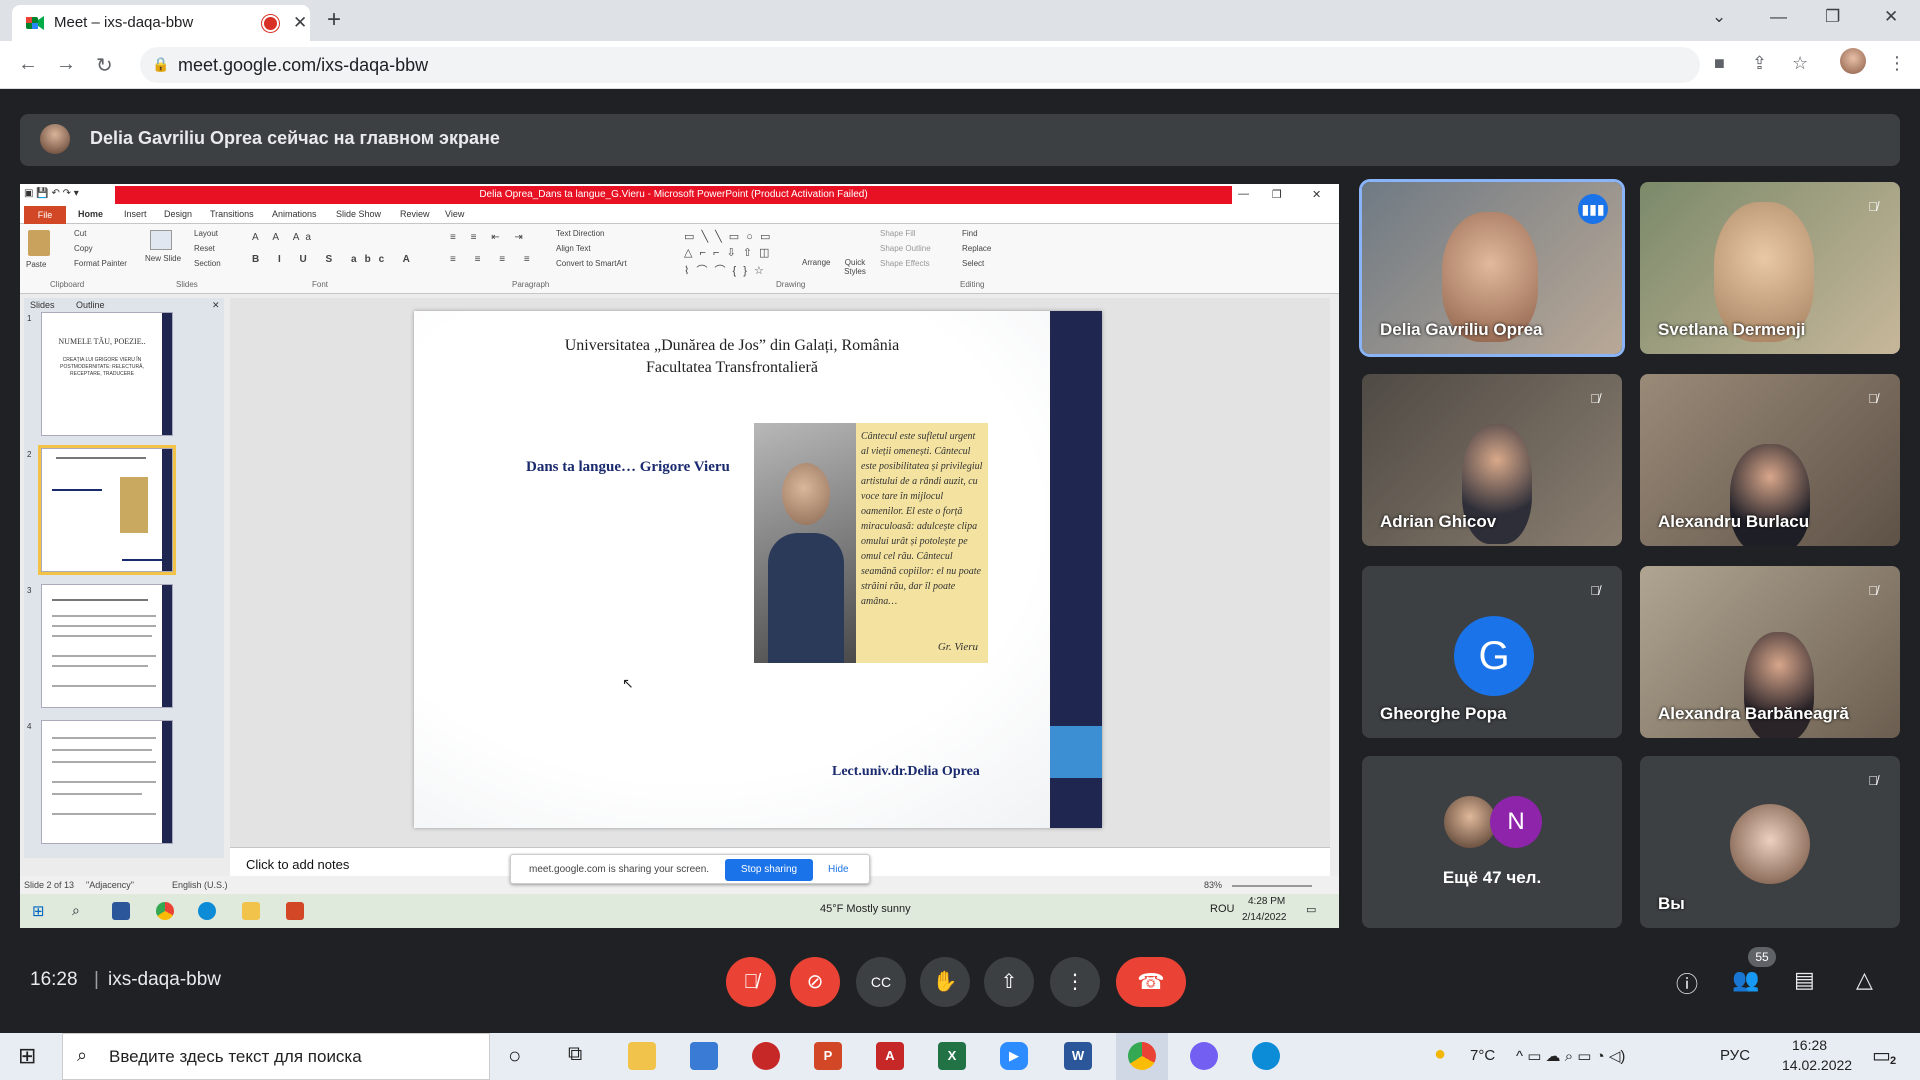  What do you see at coordinates (1078, 1056) in the screenshot?
I see `word-icon: W` at bounding box center [1078, 1056].